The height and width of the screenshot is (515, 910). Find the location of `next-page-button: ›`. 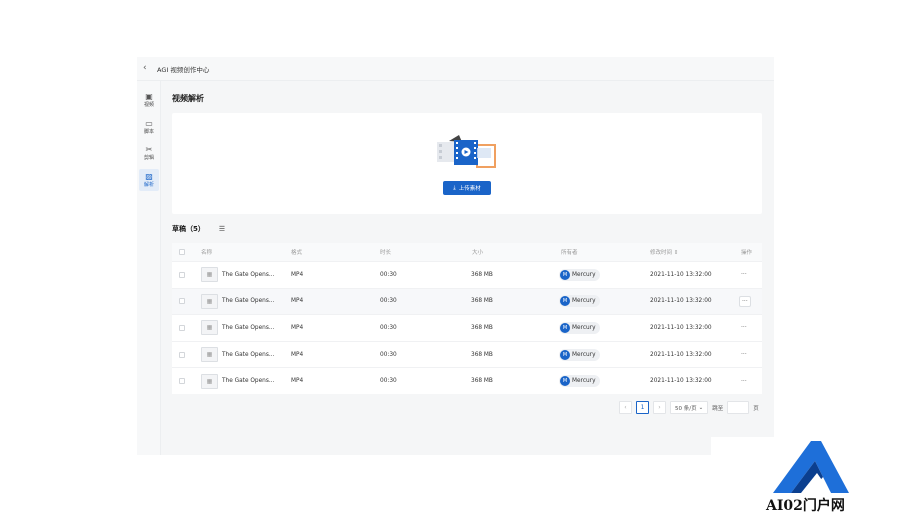

next-page-button: › is located at coordinates (659, 407).